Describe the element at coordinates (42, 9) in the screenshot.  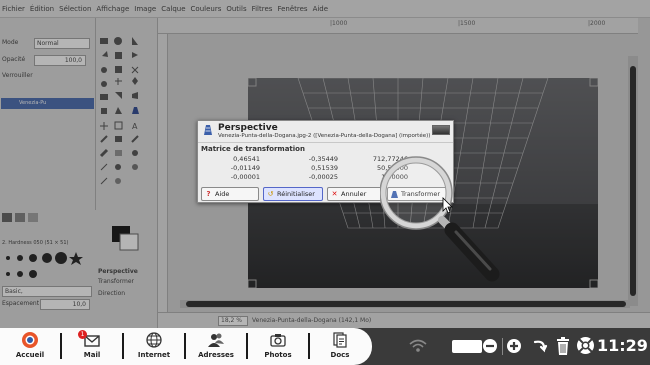
I see `menu-edition: Édition` at that location.